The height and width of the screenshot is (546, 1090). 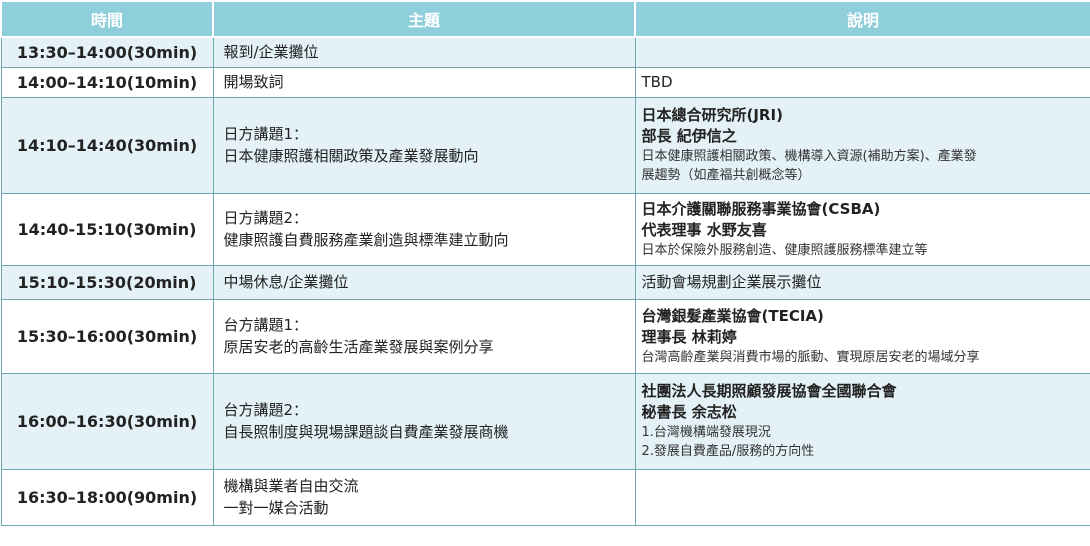 What do you see at coordinates (862, 82) in the screenshot?
I see `desc-cell: TBD` at bounding box center [862, 82].